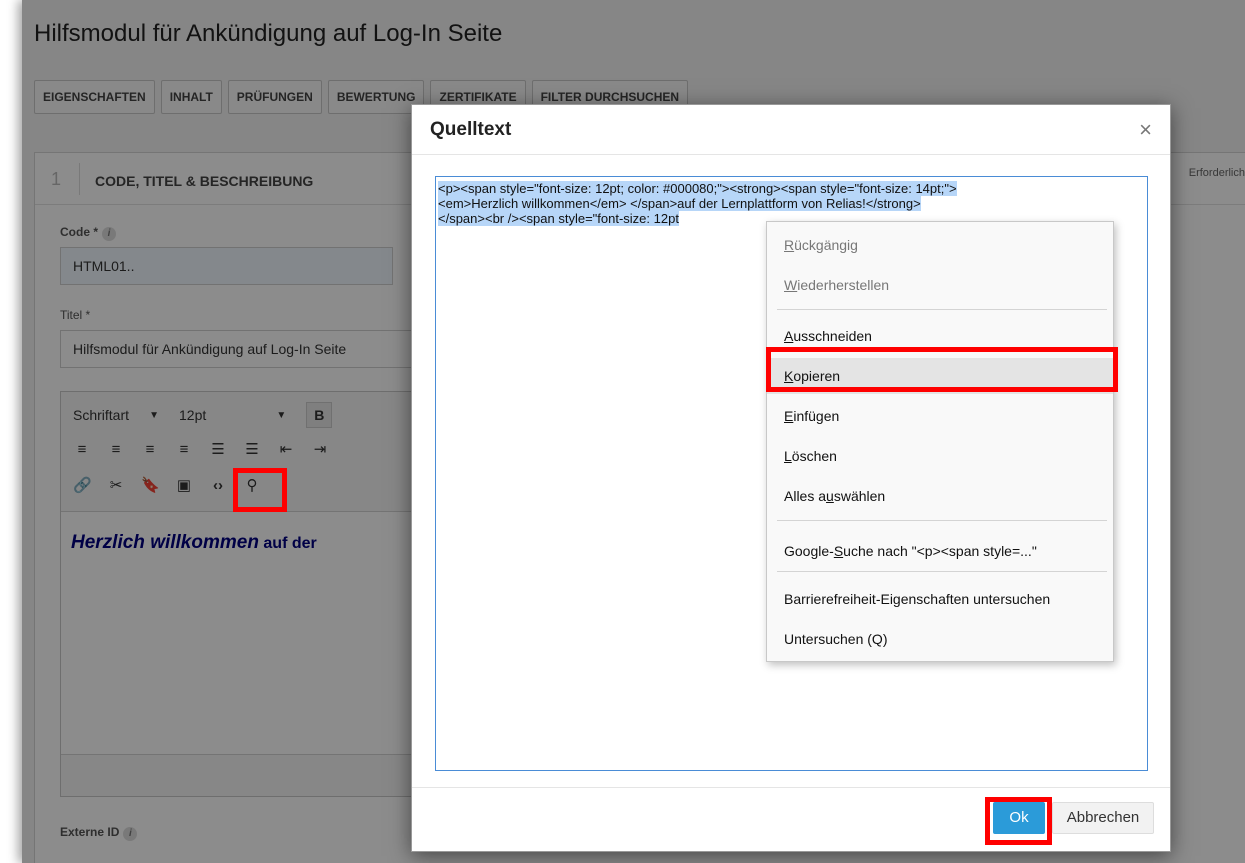  I want to click on menu-item-paste: Einfügen, so click(940, 416).